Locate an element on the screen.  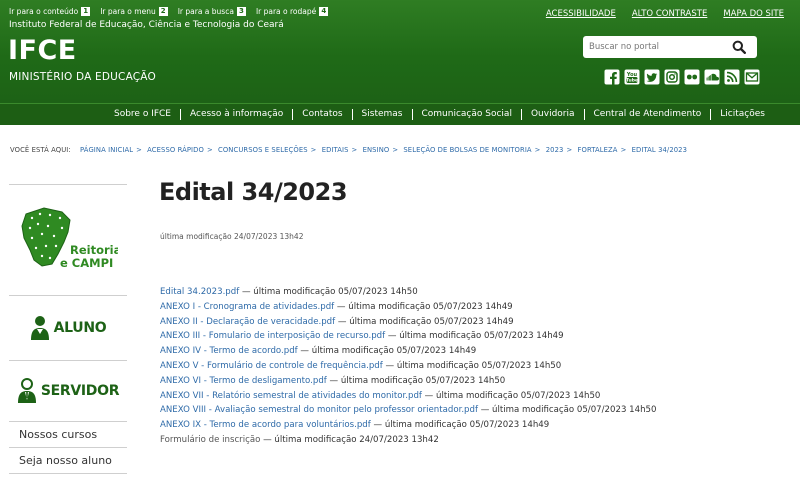
breadcrumb-current: EDITAL 34/2023 is located at coordinates (659, 150).